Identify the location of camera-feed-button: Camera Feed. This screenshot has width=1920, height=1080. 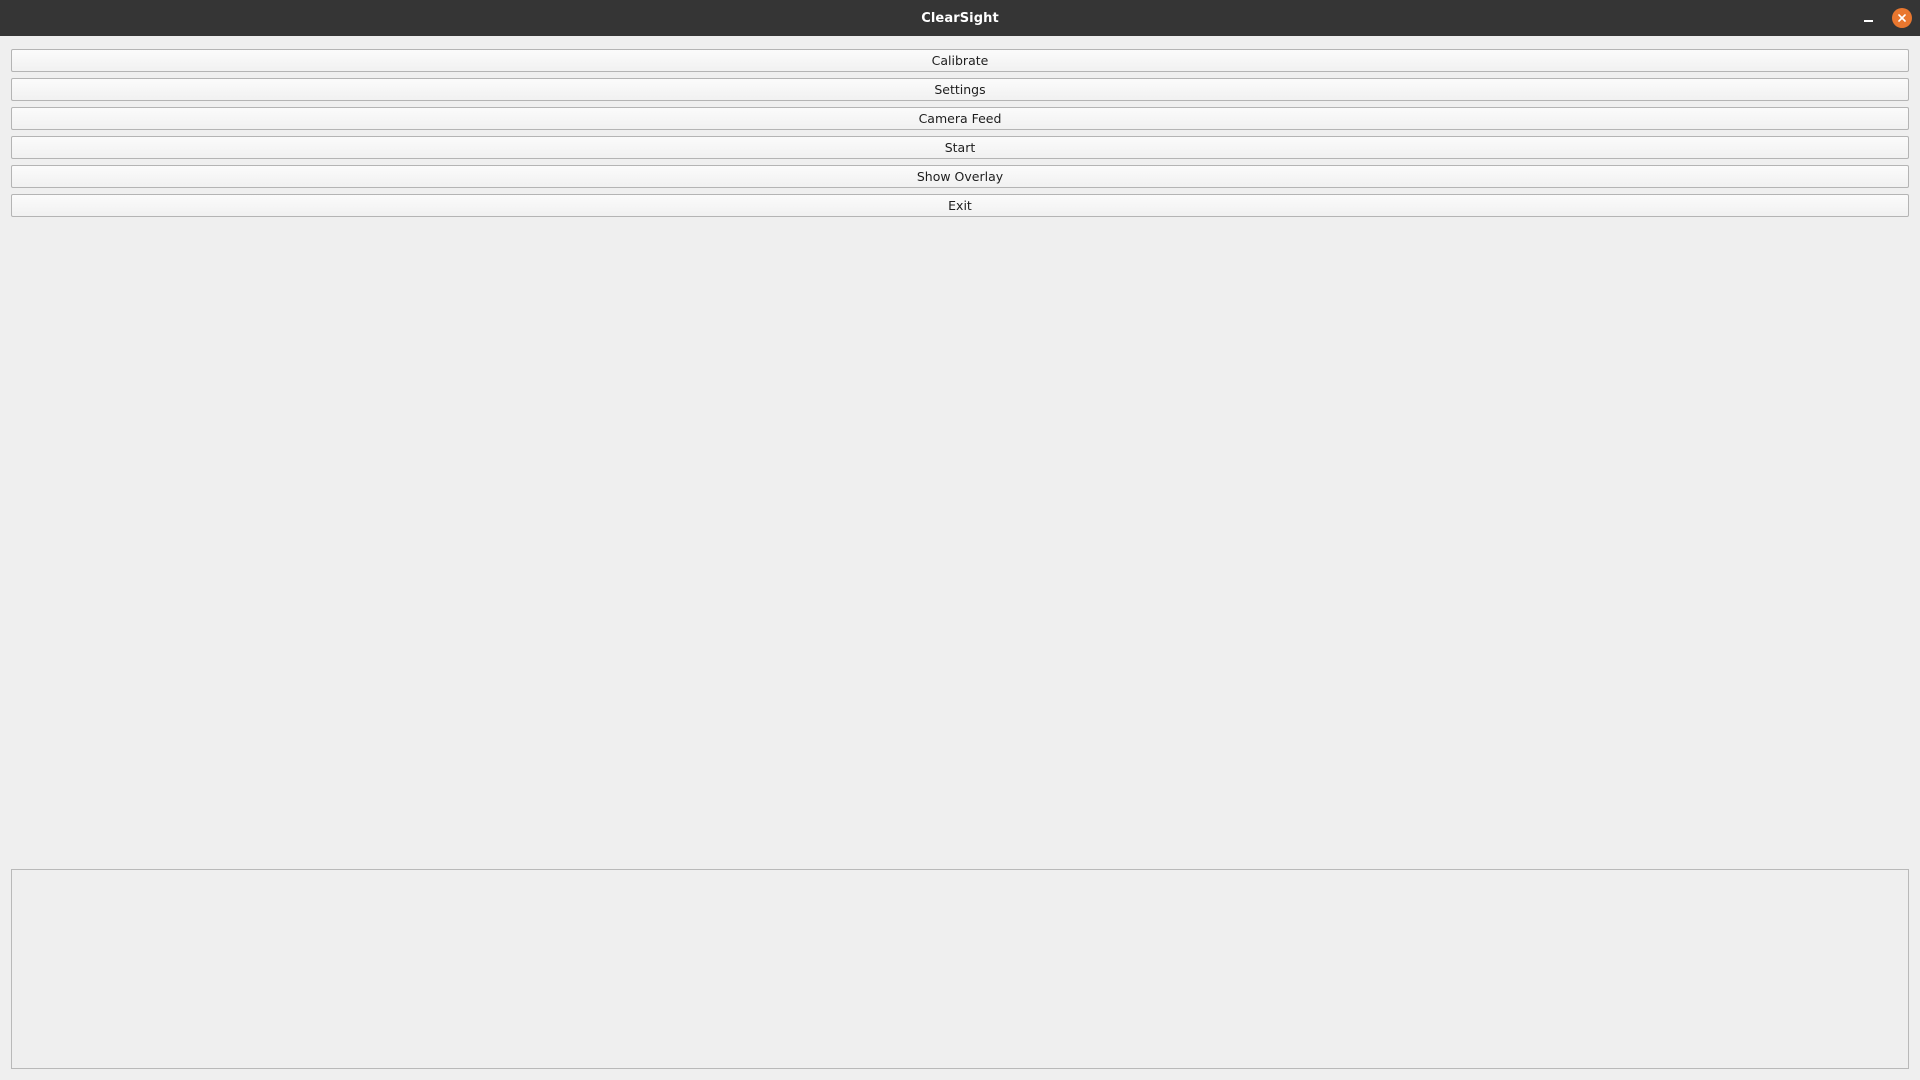
(960, 118).